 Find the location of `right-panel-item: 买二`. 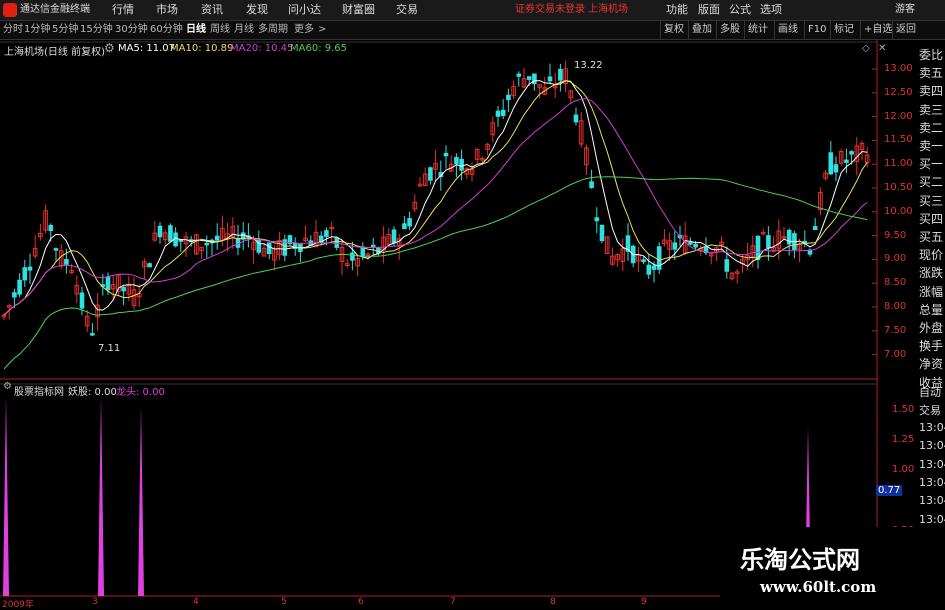

right-panel-item: 买二 is located at coordinates (931, 182).